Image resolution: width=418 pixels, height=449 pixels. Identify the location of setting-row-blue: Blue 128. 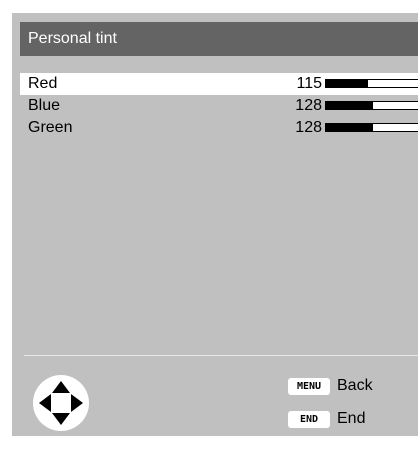
(219, 106).